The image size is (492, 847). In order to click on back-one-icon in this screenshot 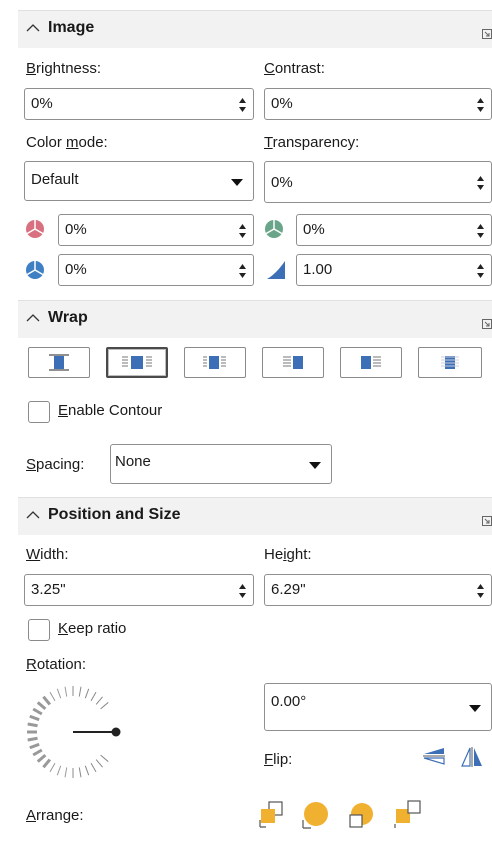, I will do `click(361, 815)`.